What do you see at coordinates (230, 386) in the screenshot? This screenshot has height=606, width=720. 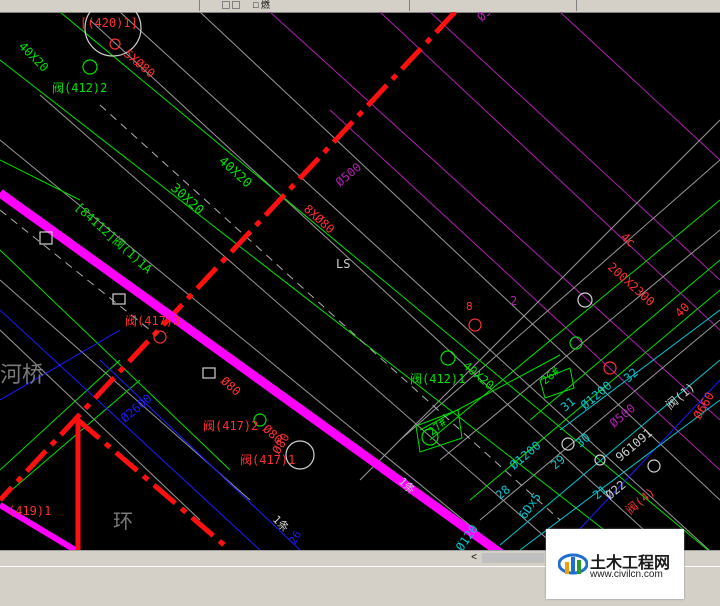 I see `label-d80-a: Ø80` at bounding box center [230, 386].